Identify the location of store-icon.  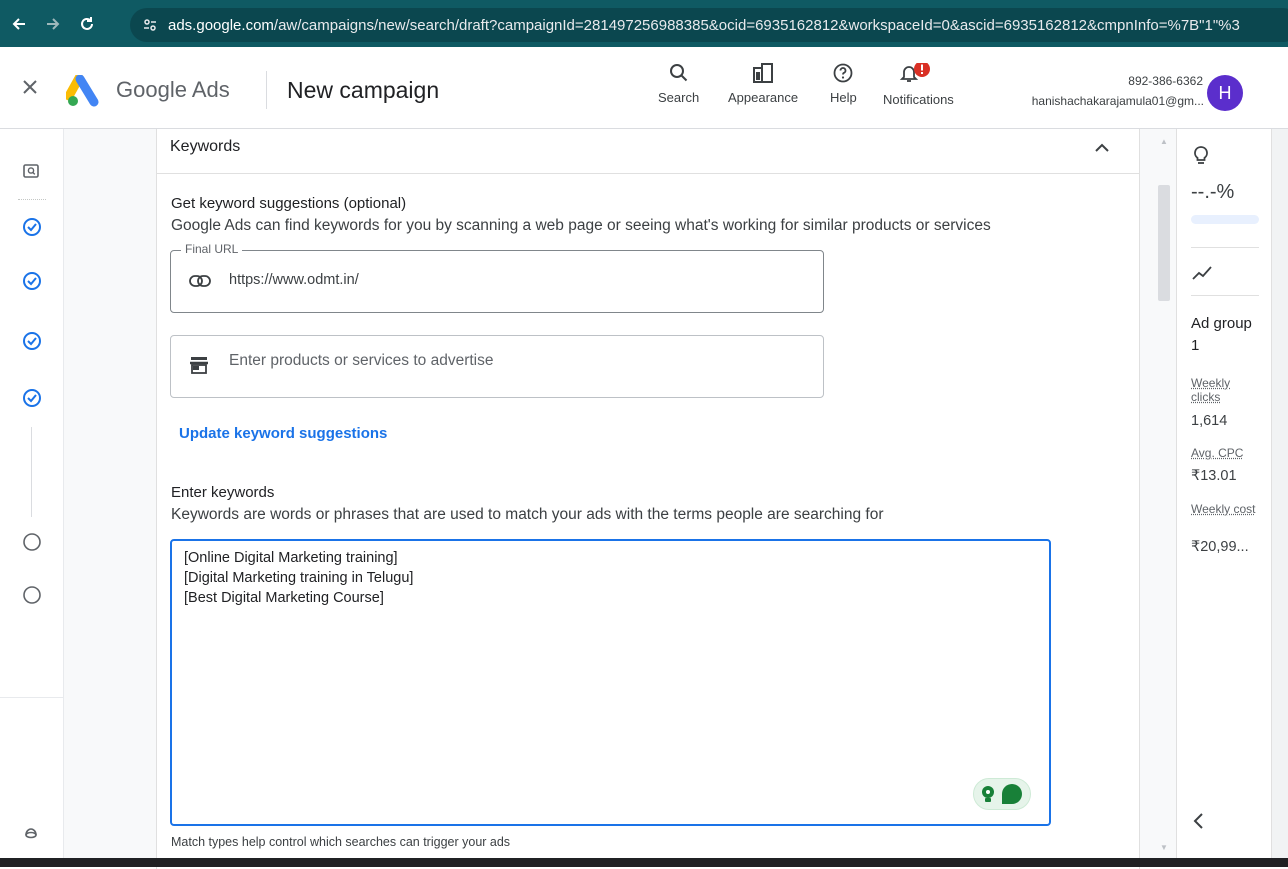
(199, 365).